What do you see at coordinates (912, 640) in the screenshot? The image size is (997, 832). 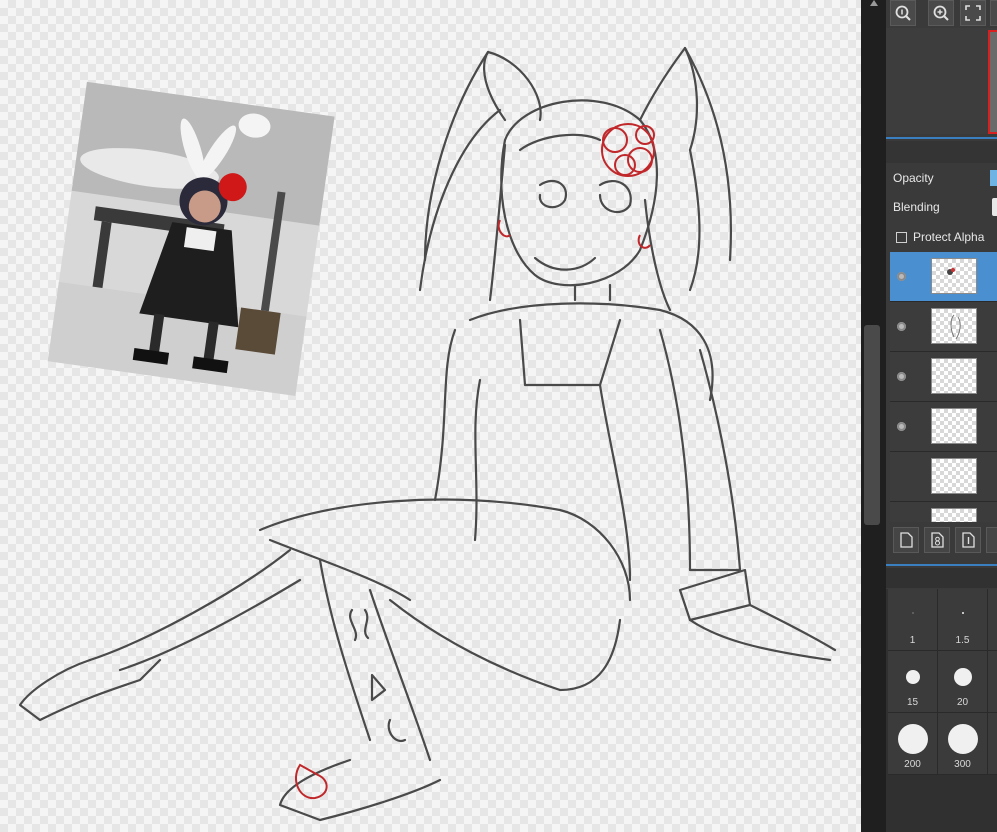 I see `brush-size-label: 1` at bounding box center [912, 640].